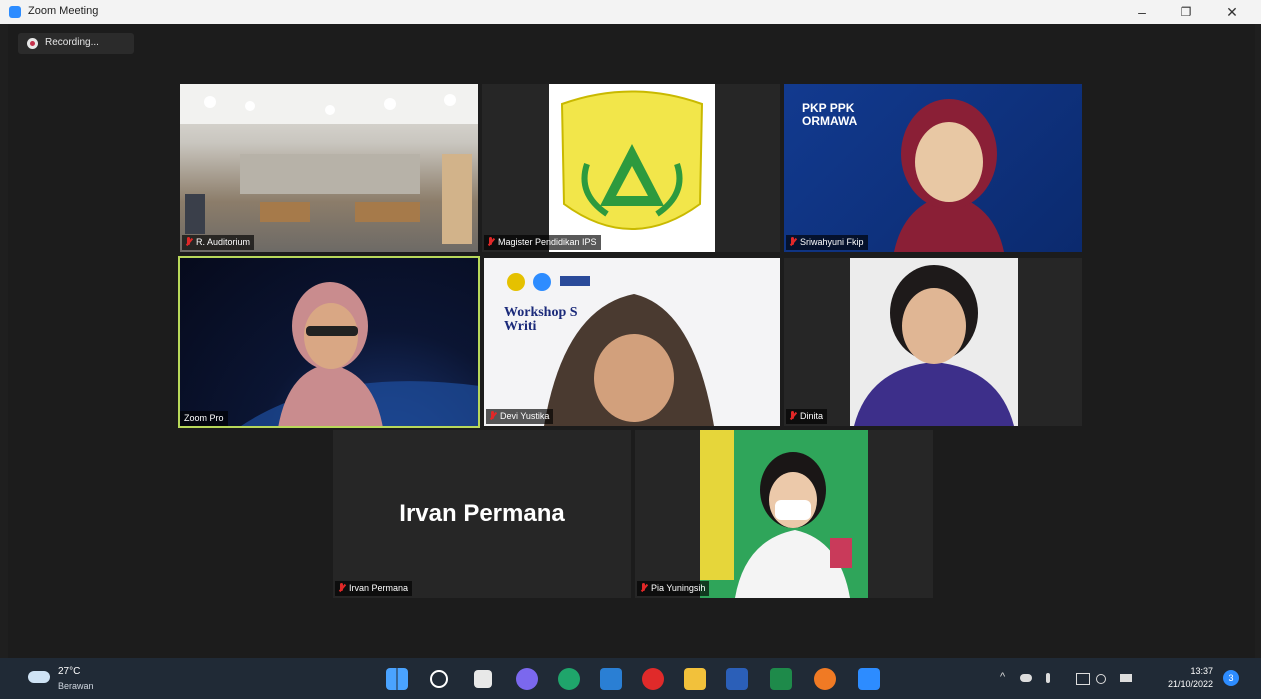  What do you see at coordinates (1232, 12) in the screenshot?
I see `close-button: ✕` at bounding box center [1232, 12].